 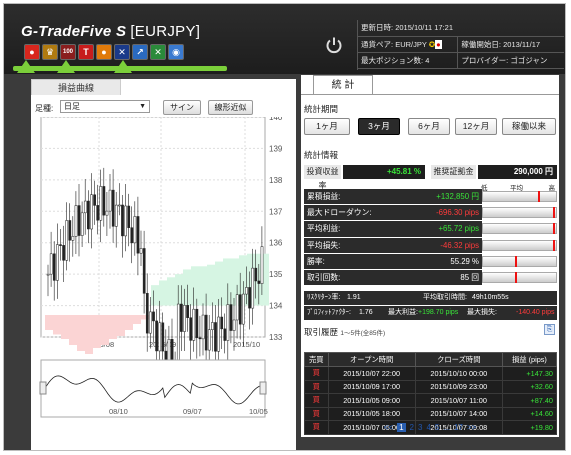 I want to click on page-link: 1, so click(x=401, y=427).